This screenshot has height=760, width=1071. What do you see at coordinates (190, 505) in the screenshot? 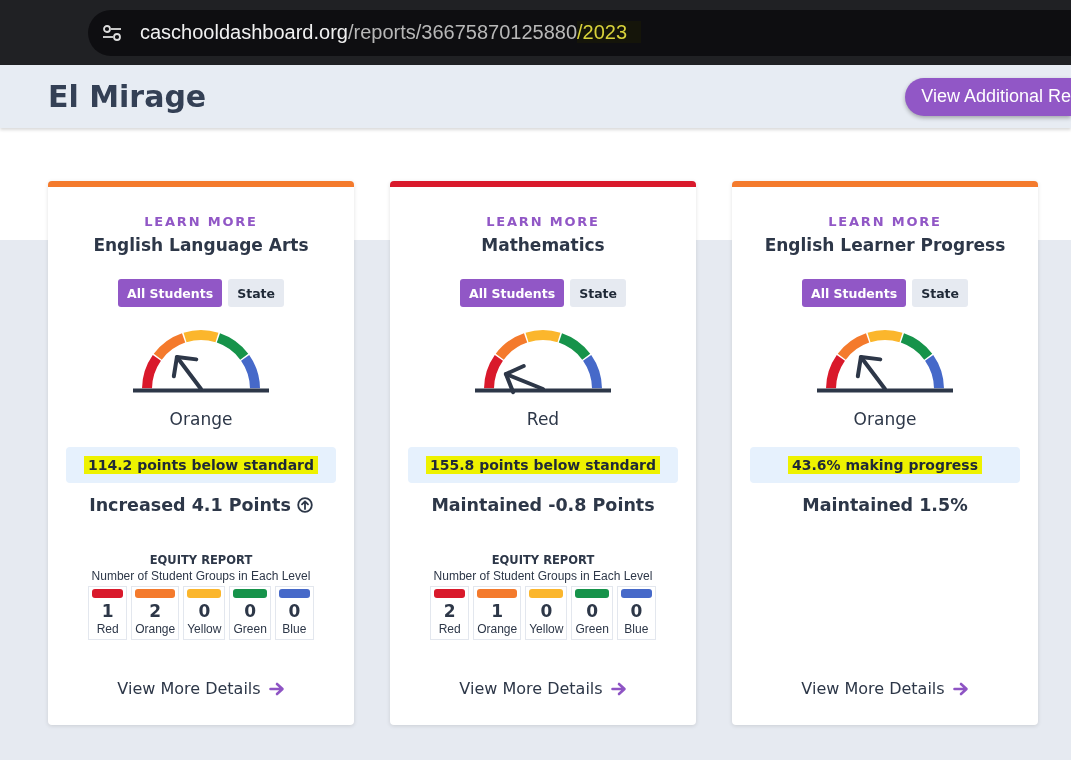
I see `change-text: Increased 4.1 Points` at bounding box center [190, 505].